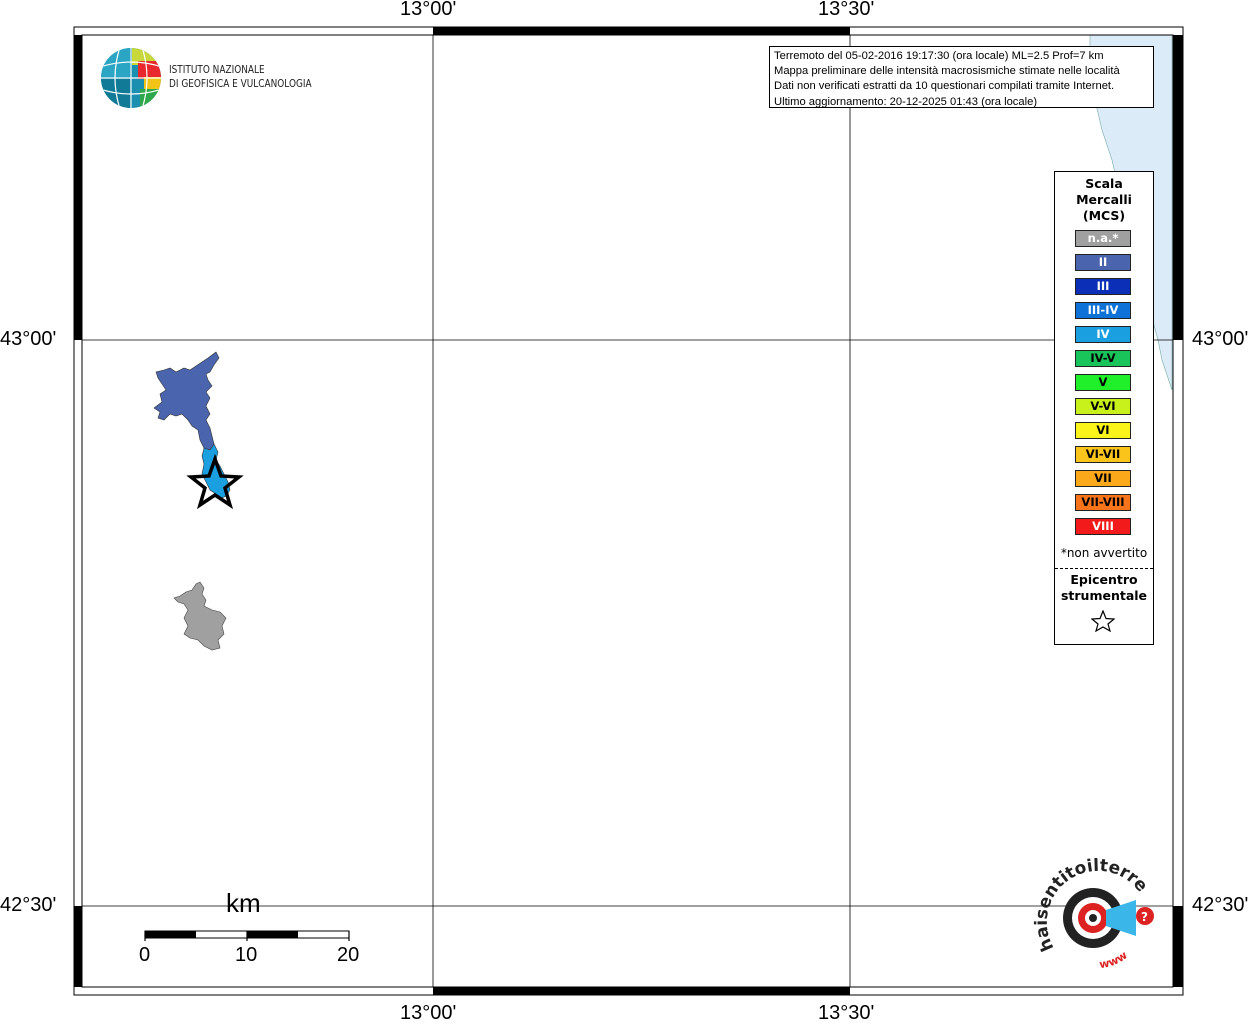 This screenshot has height=1025, width=1256. I want to click on legend-epicenter-line1: Epicentro, so click(1104, 579).